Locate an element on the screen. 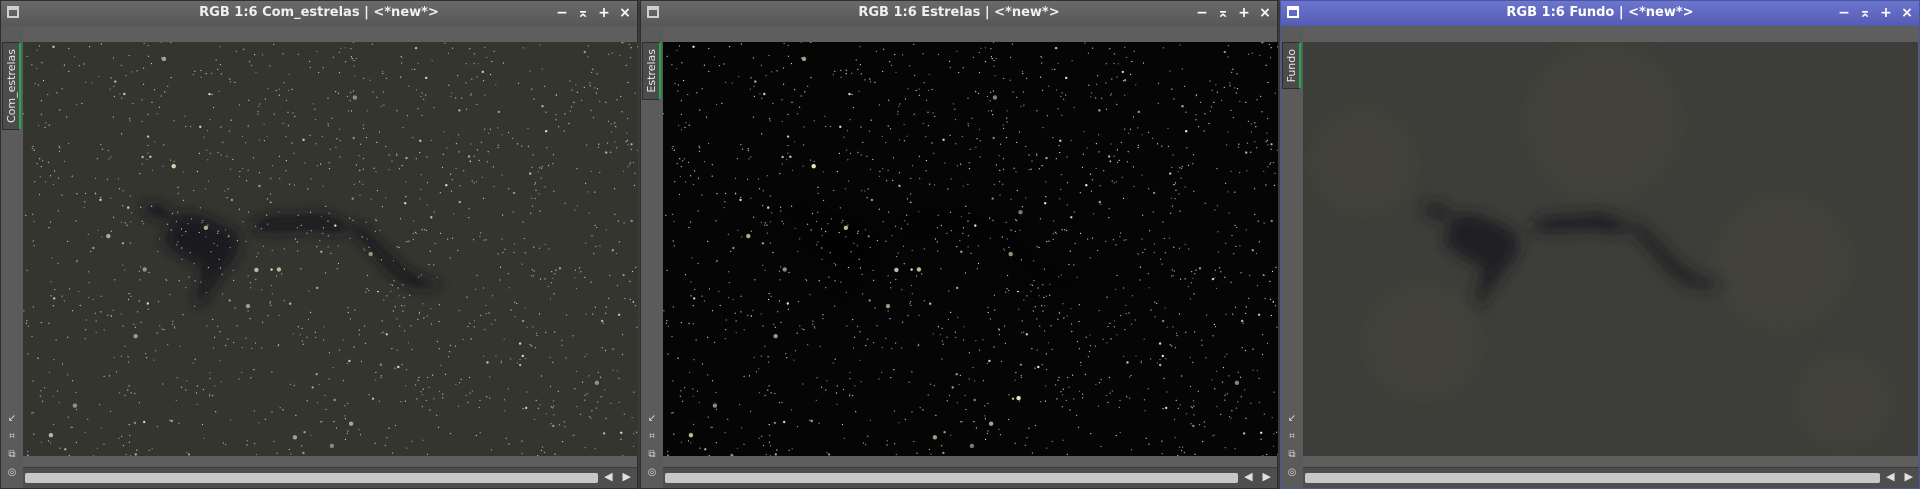  view-sidebar: Com_estrelas ↙ ⌗ ⧉ ◎ is located at coordinates (12, 257).